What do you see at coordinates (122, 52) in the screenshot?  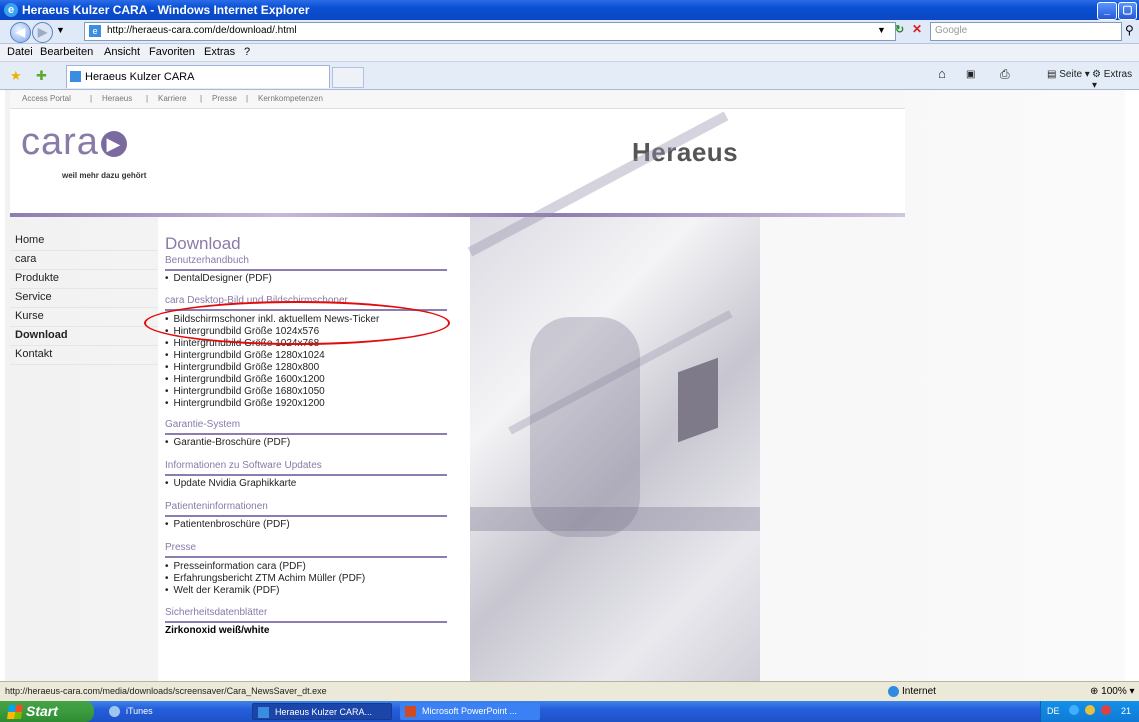 I see `menu-ansicht: Ansicht` at bounding box center [122, 52].